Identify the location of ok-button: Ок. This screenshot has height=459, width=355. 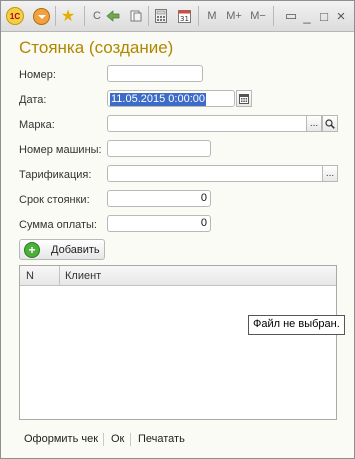
(117, 439).